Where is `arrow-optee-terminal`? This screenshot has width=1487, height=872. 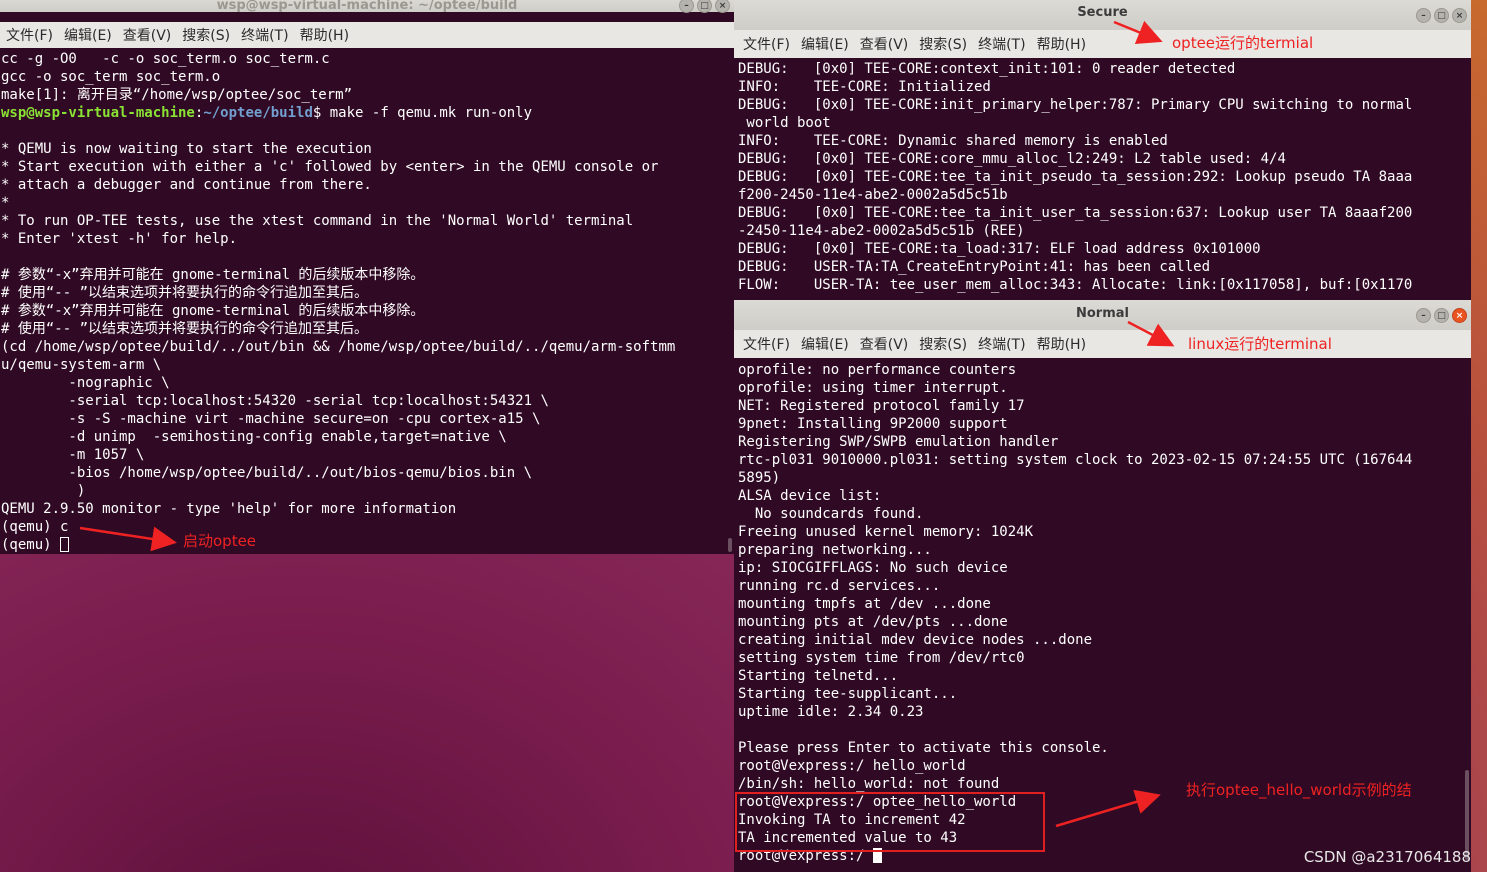 arrow-optee-terminal is located at coordinates (1138, 32).